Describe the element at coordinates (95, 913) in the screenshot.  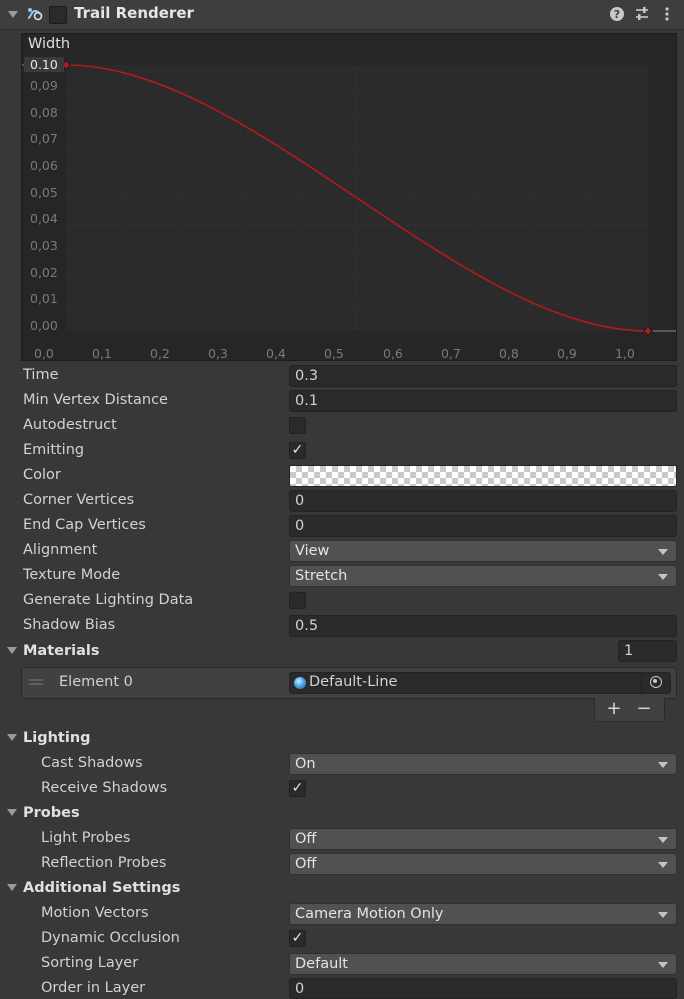
I see `motion-vectors-label: Motion Vectors` at that location.